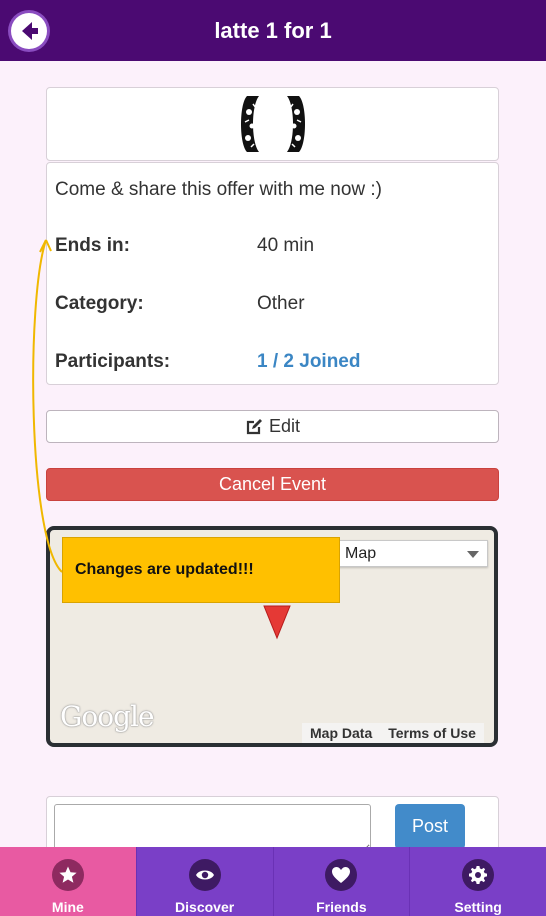 This screenshot has height=916, width=546. Describe the element at coordinates (478, 907) in the screenshot. I see `nav-label-setting: Setting` at that location.